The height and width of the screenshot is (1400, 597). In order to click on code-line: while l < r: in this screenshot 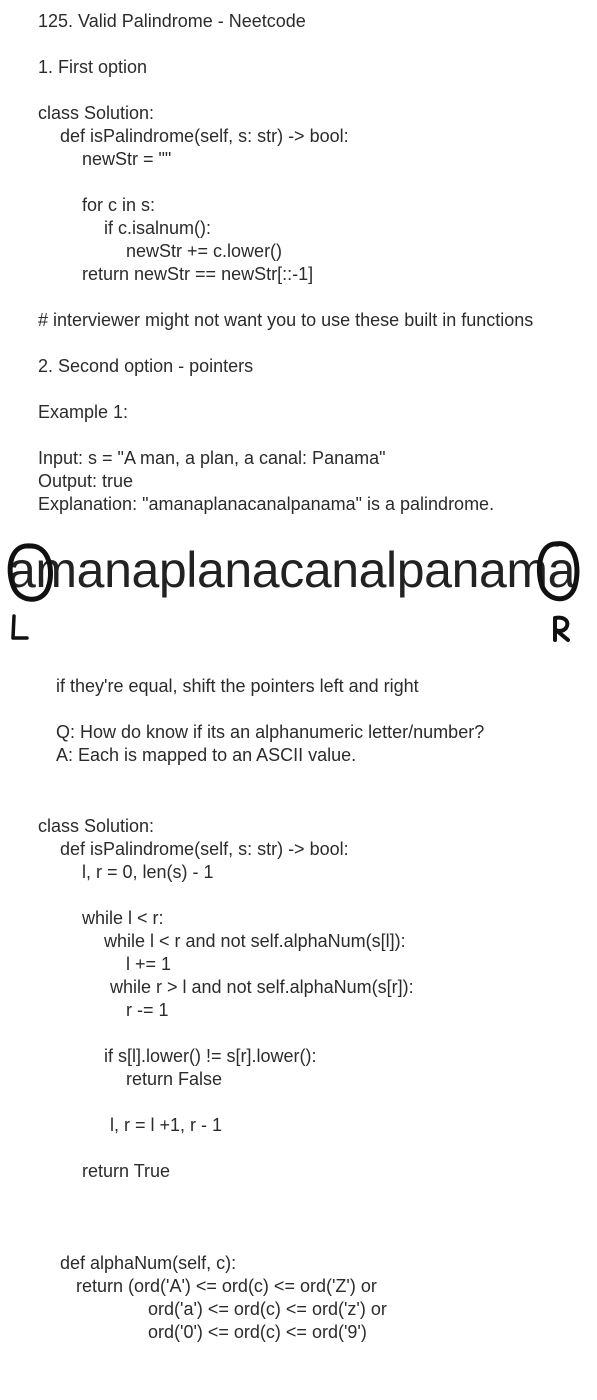, I will do `click(123, 918)`.